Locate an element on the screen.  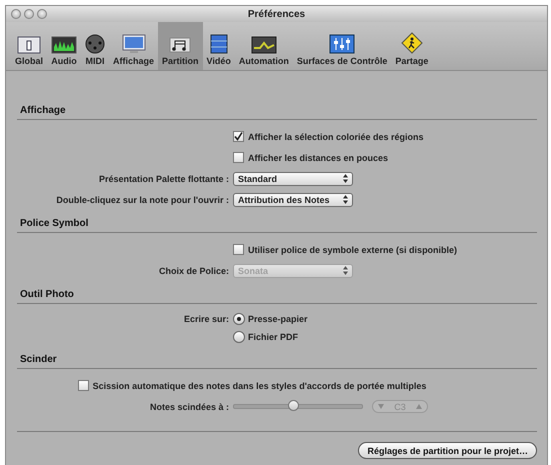
toolbar-tab: Vidéo is located at coordinates (218, 46).